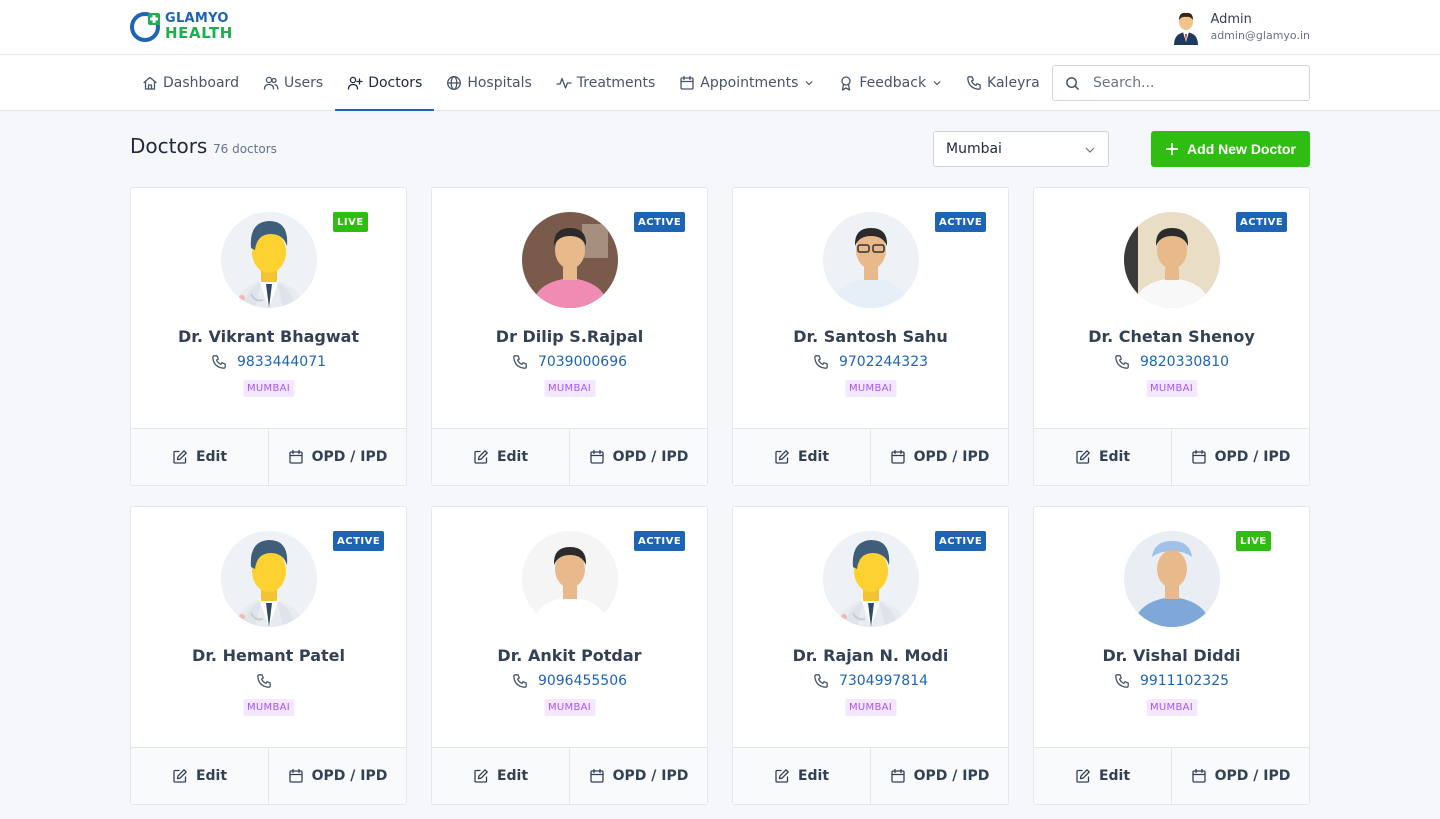 The height and width of the screenshot is (819, 1440). I want to click on nav-item-users: Users, so click(293, 83).